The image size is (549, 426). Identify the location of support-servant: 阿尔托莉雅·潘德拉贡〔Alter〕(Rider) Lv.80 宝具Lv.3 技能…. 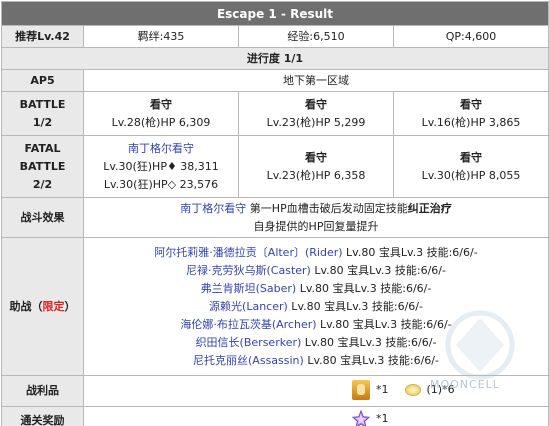
(316, 252).